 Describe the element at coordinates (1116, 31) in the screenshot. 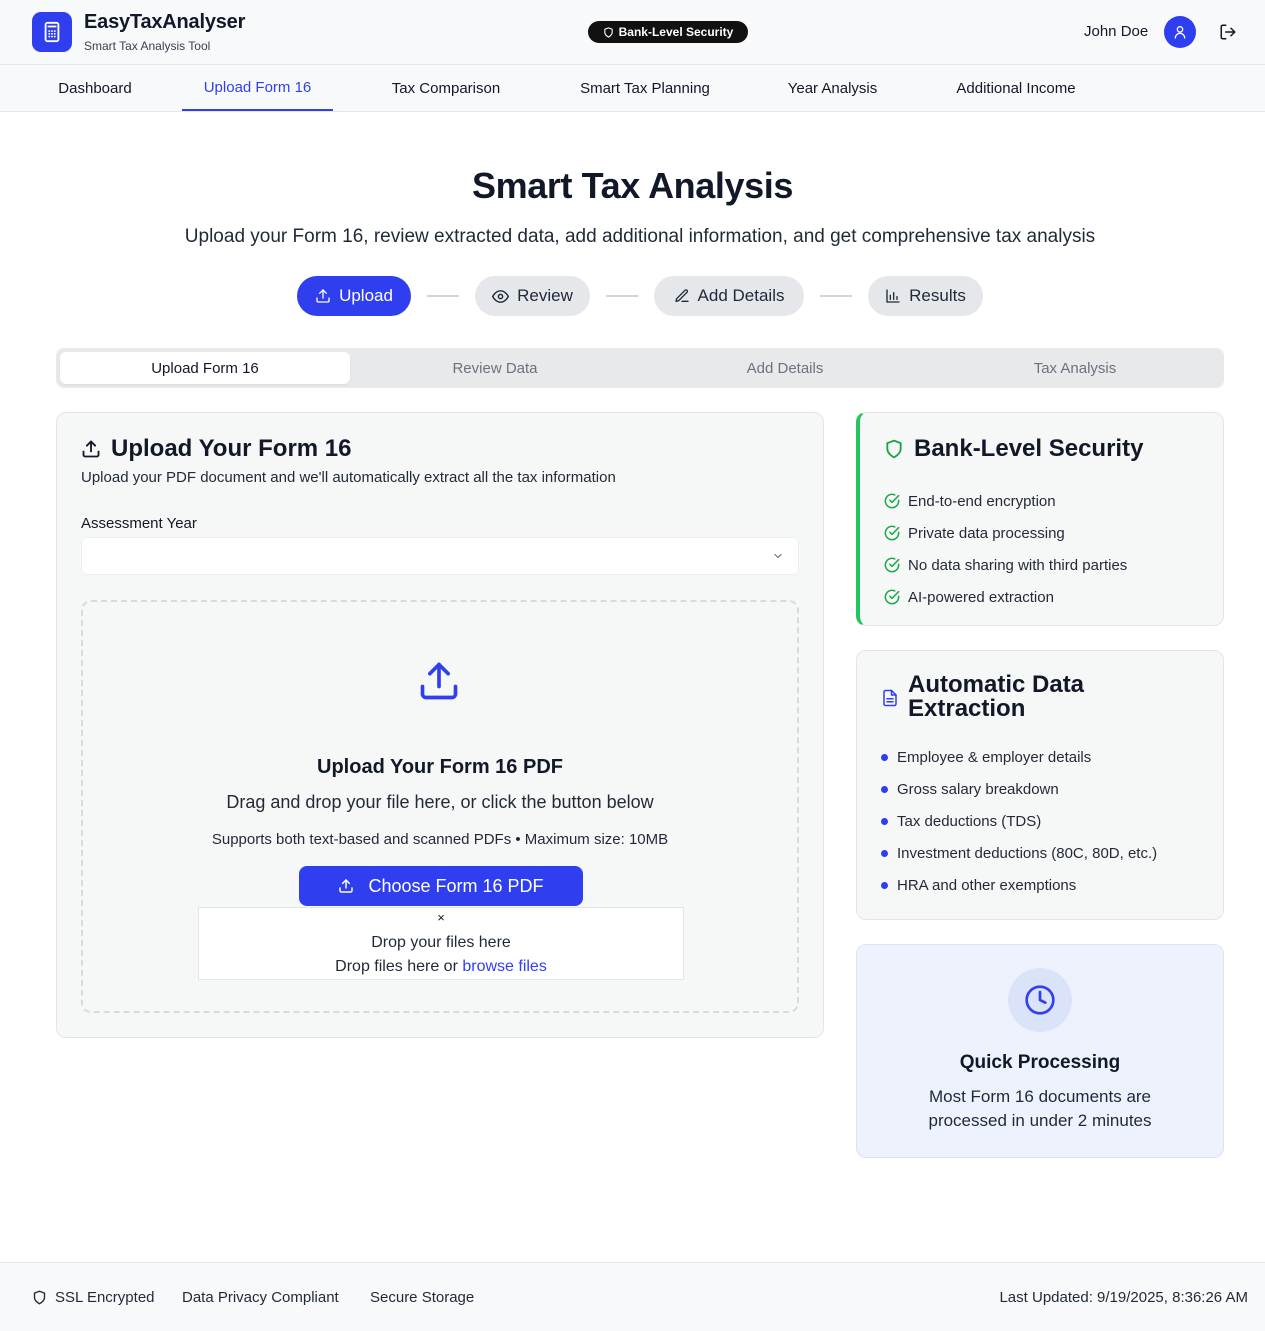

I see `user-name: John Doe` at that location.